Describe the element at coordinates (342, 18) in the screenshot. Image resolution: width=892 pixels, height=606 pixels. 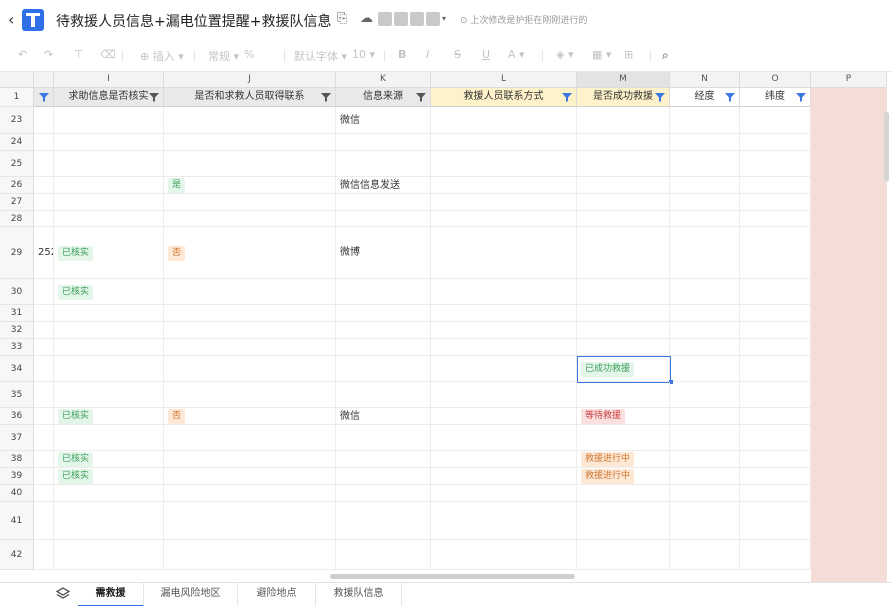
I see `move-file-icon: ⎘` at that location.